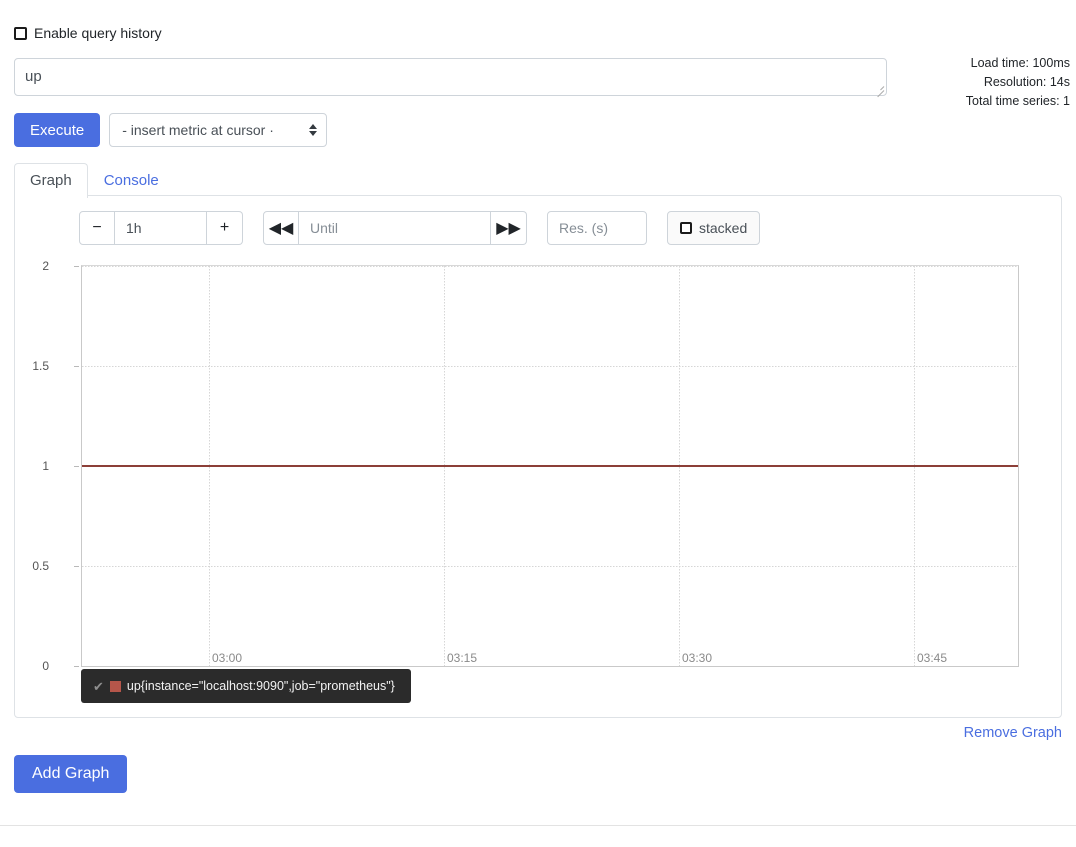 This screenshot has width=1076, height=847. I want to click on until-group: ◀◀ Until ▶▶, so click(395, 228).